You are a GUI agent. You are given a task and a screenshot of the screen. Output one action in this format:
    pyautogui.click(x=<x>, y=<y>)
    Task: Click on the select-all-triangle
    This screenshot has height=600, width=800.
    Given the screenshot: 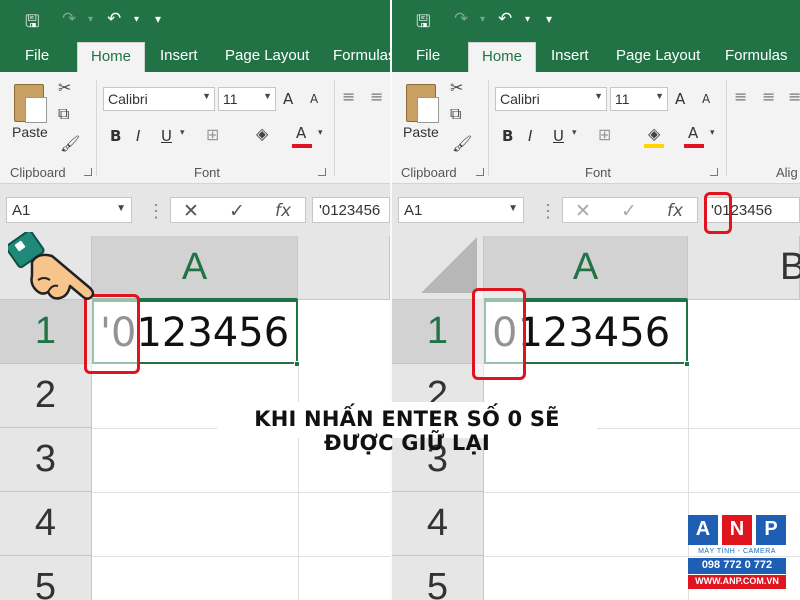 What is the action you would take?
    pyautogui.click(x=449, y=265)
    